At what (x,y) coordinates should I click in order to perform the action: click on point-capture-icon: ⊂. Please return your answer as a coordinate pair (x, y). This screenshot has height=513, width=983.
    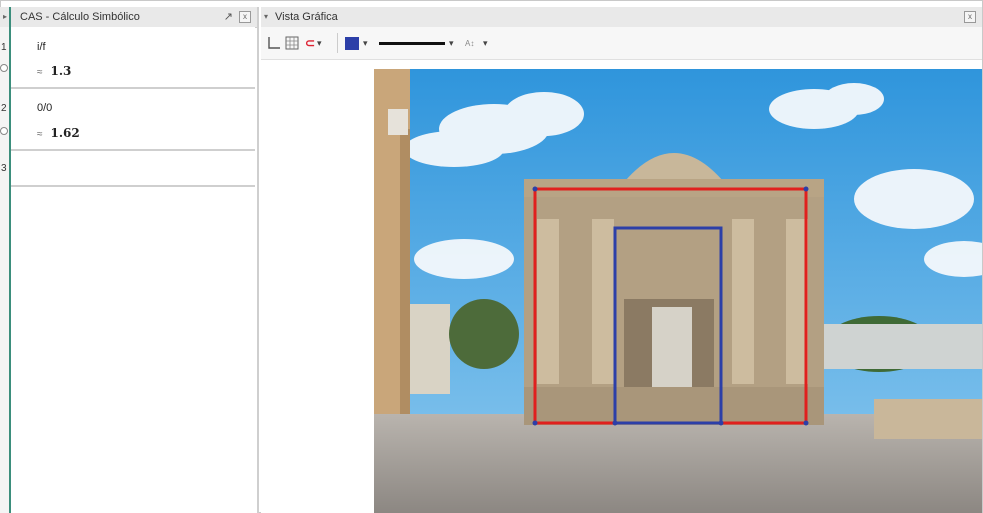
    Looking at the image, I should click on (310, 43).